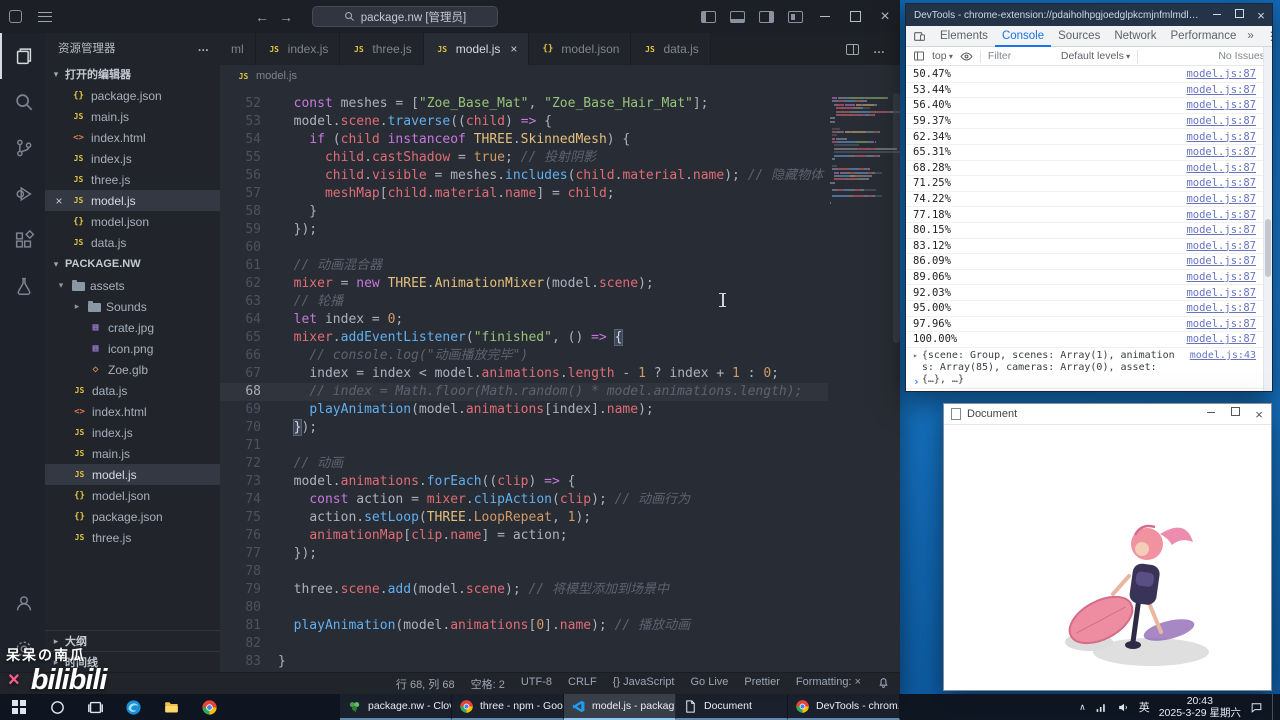 This screenshot has width=1280, height=720. I want to click on code-line: 72 // 动画, so click(524, 464).